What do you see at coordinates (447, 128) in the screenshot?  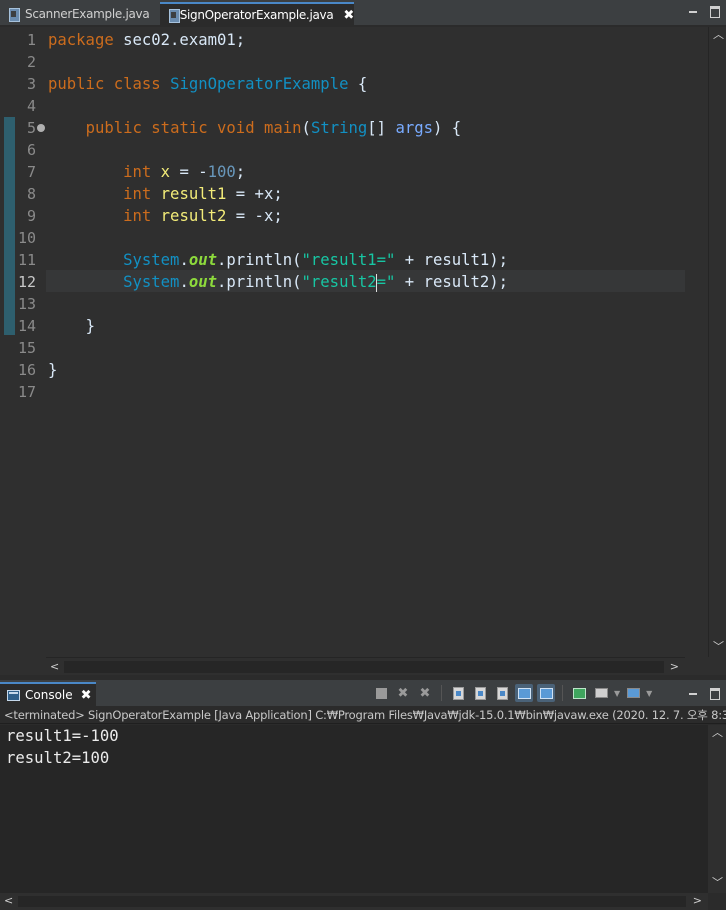 I see `code-text: ) {` at bounding box center [447, 128].